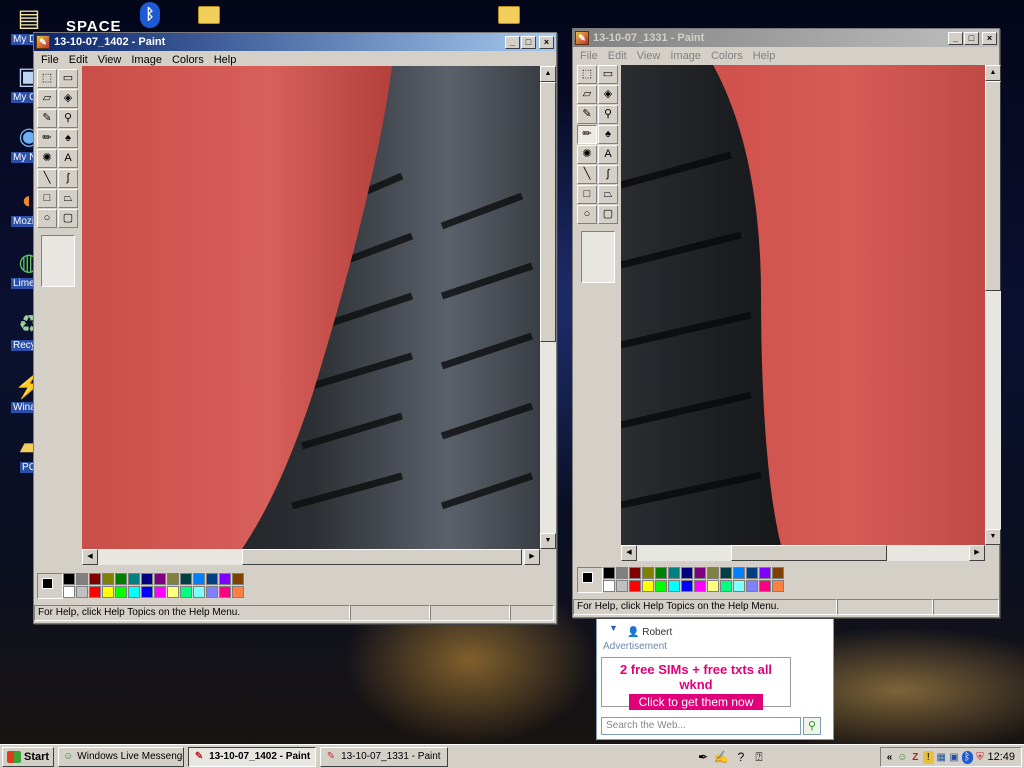 Image resolution: width=1024 pixels, height=768 pixels. I want to click on contact-robert: 👤 Robert, so click(649, 632).